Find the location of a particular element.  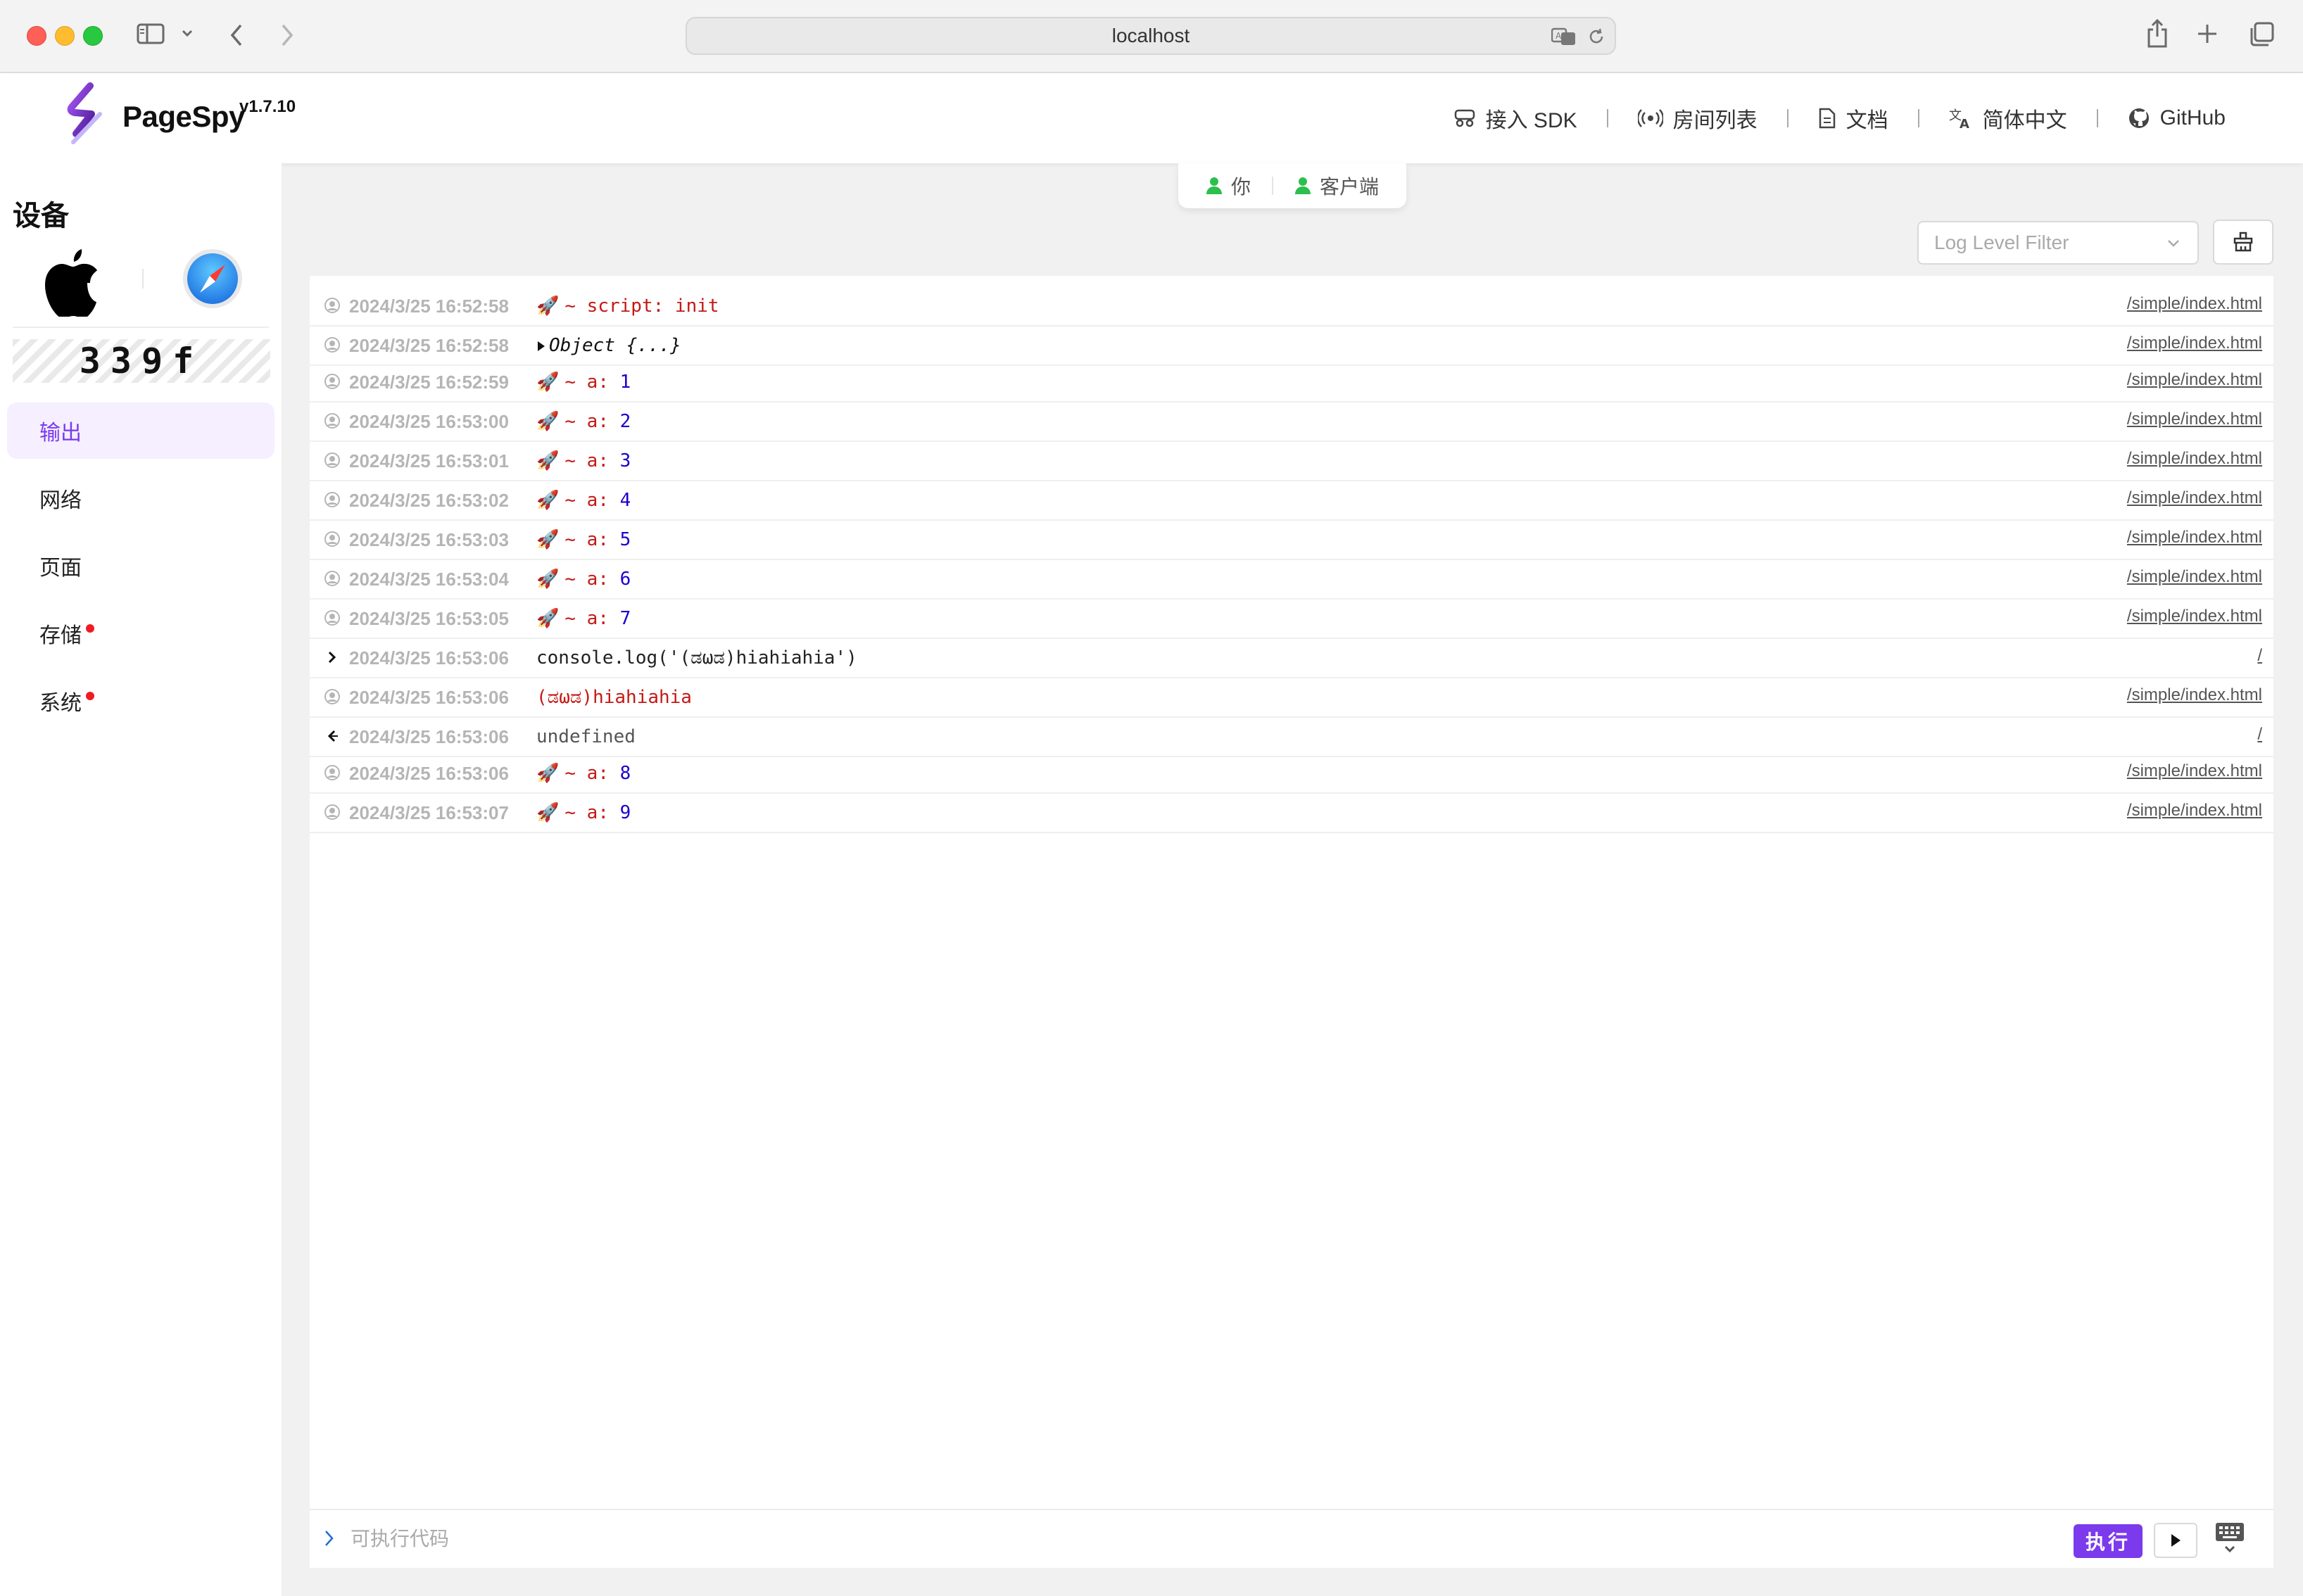

nav-room-list: 房间列表 is located at coordinates (1698, 118).